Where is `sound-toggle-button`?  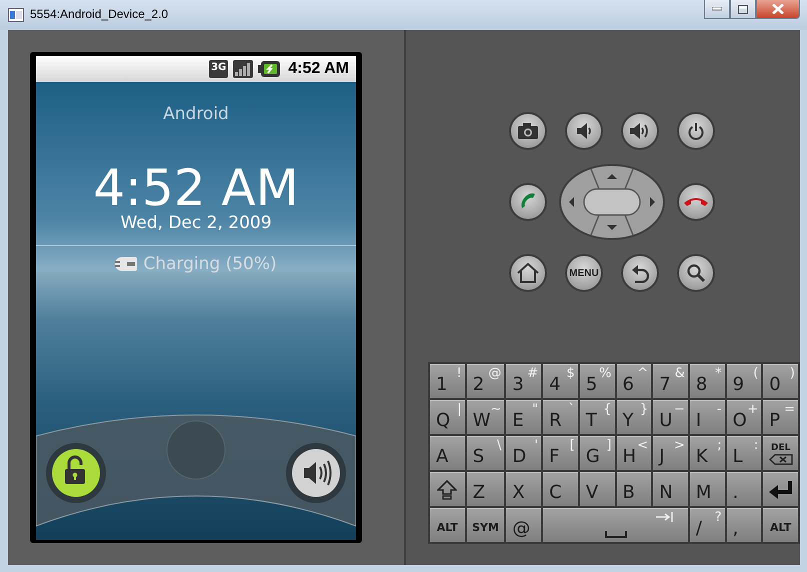 sound-toggle-button is located at coordinates (316, 473).